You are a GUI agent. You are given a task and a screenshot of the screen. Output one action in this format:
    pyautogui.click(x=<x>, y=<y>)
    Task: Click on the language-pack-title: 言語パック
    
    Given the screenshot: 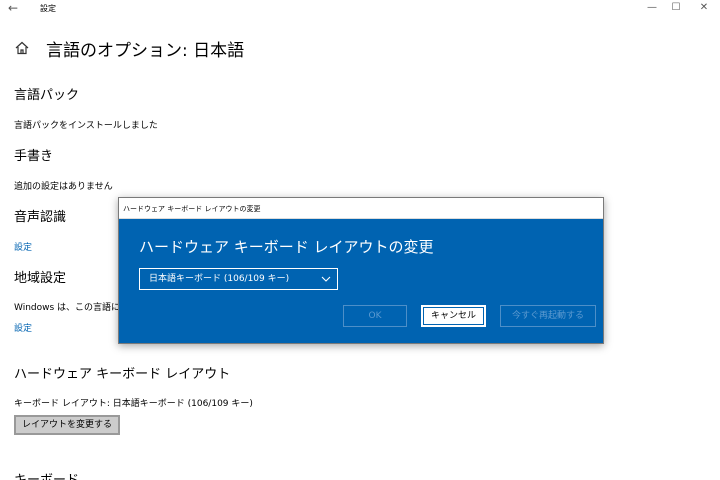 What is the action you would take?
    pyautogui.click(x=47, y=95)
    